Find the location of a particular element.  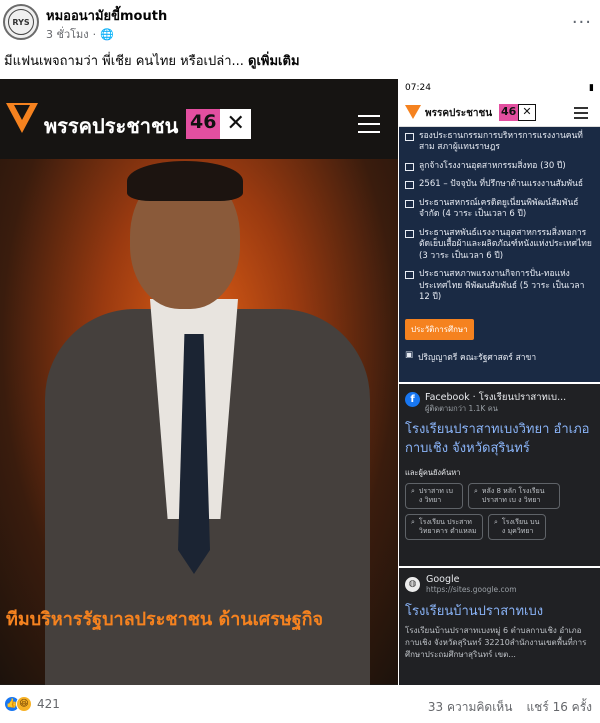

related-search-chip: ⌕ โรงเรียน ประสาท วิทยาคาร ตำแหลม is located at coordinates (444, 527).